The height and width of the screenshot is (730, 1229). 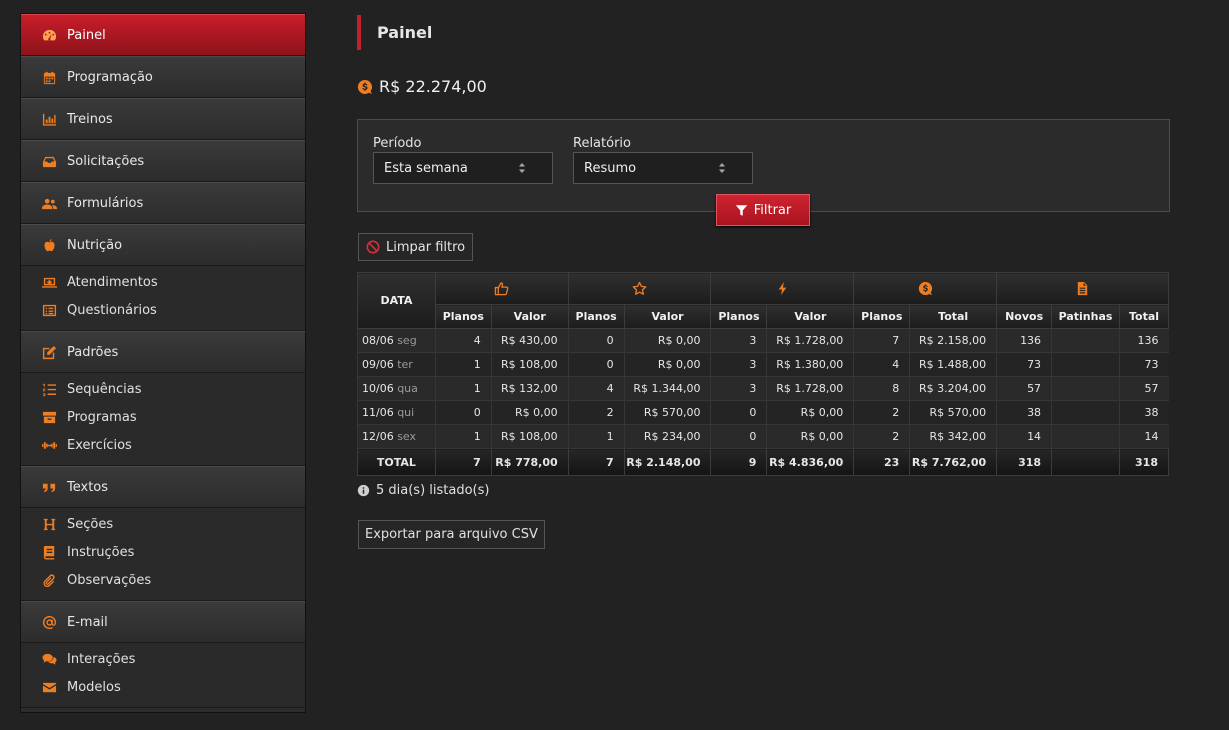 What do you see at coordinates (667, 436) in the screenshot?
I see `table-cell: R$ 234,00` at bounding box center [667, 436].